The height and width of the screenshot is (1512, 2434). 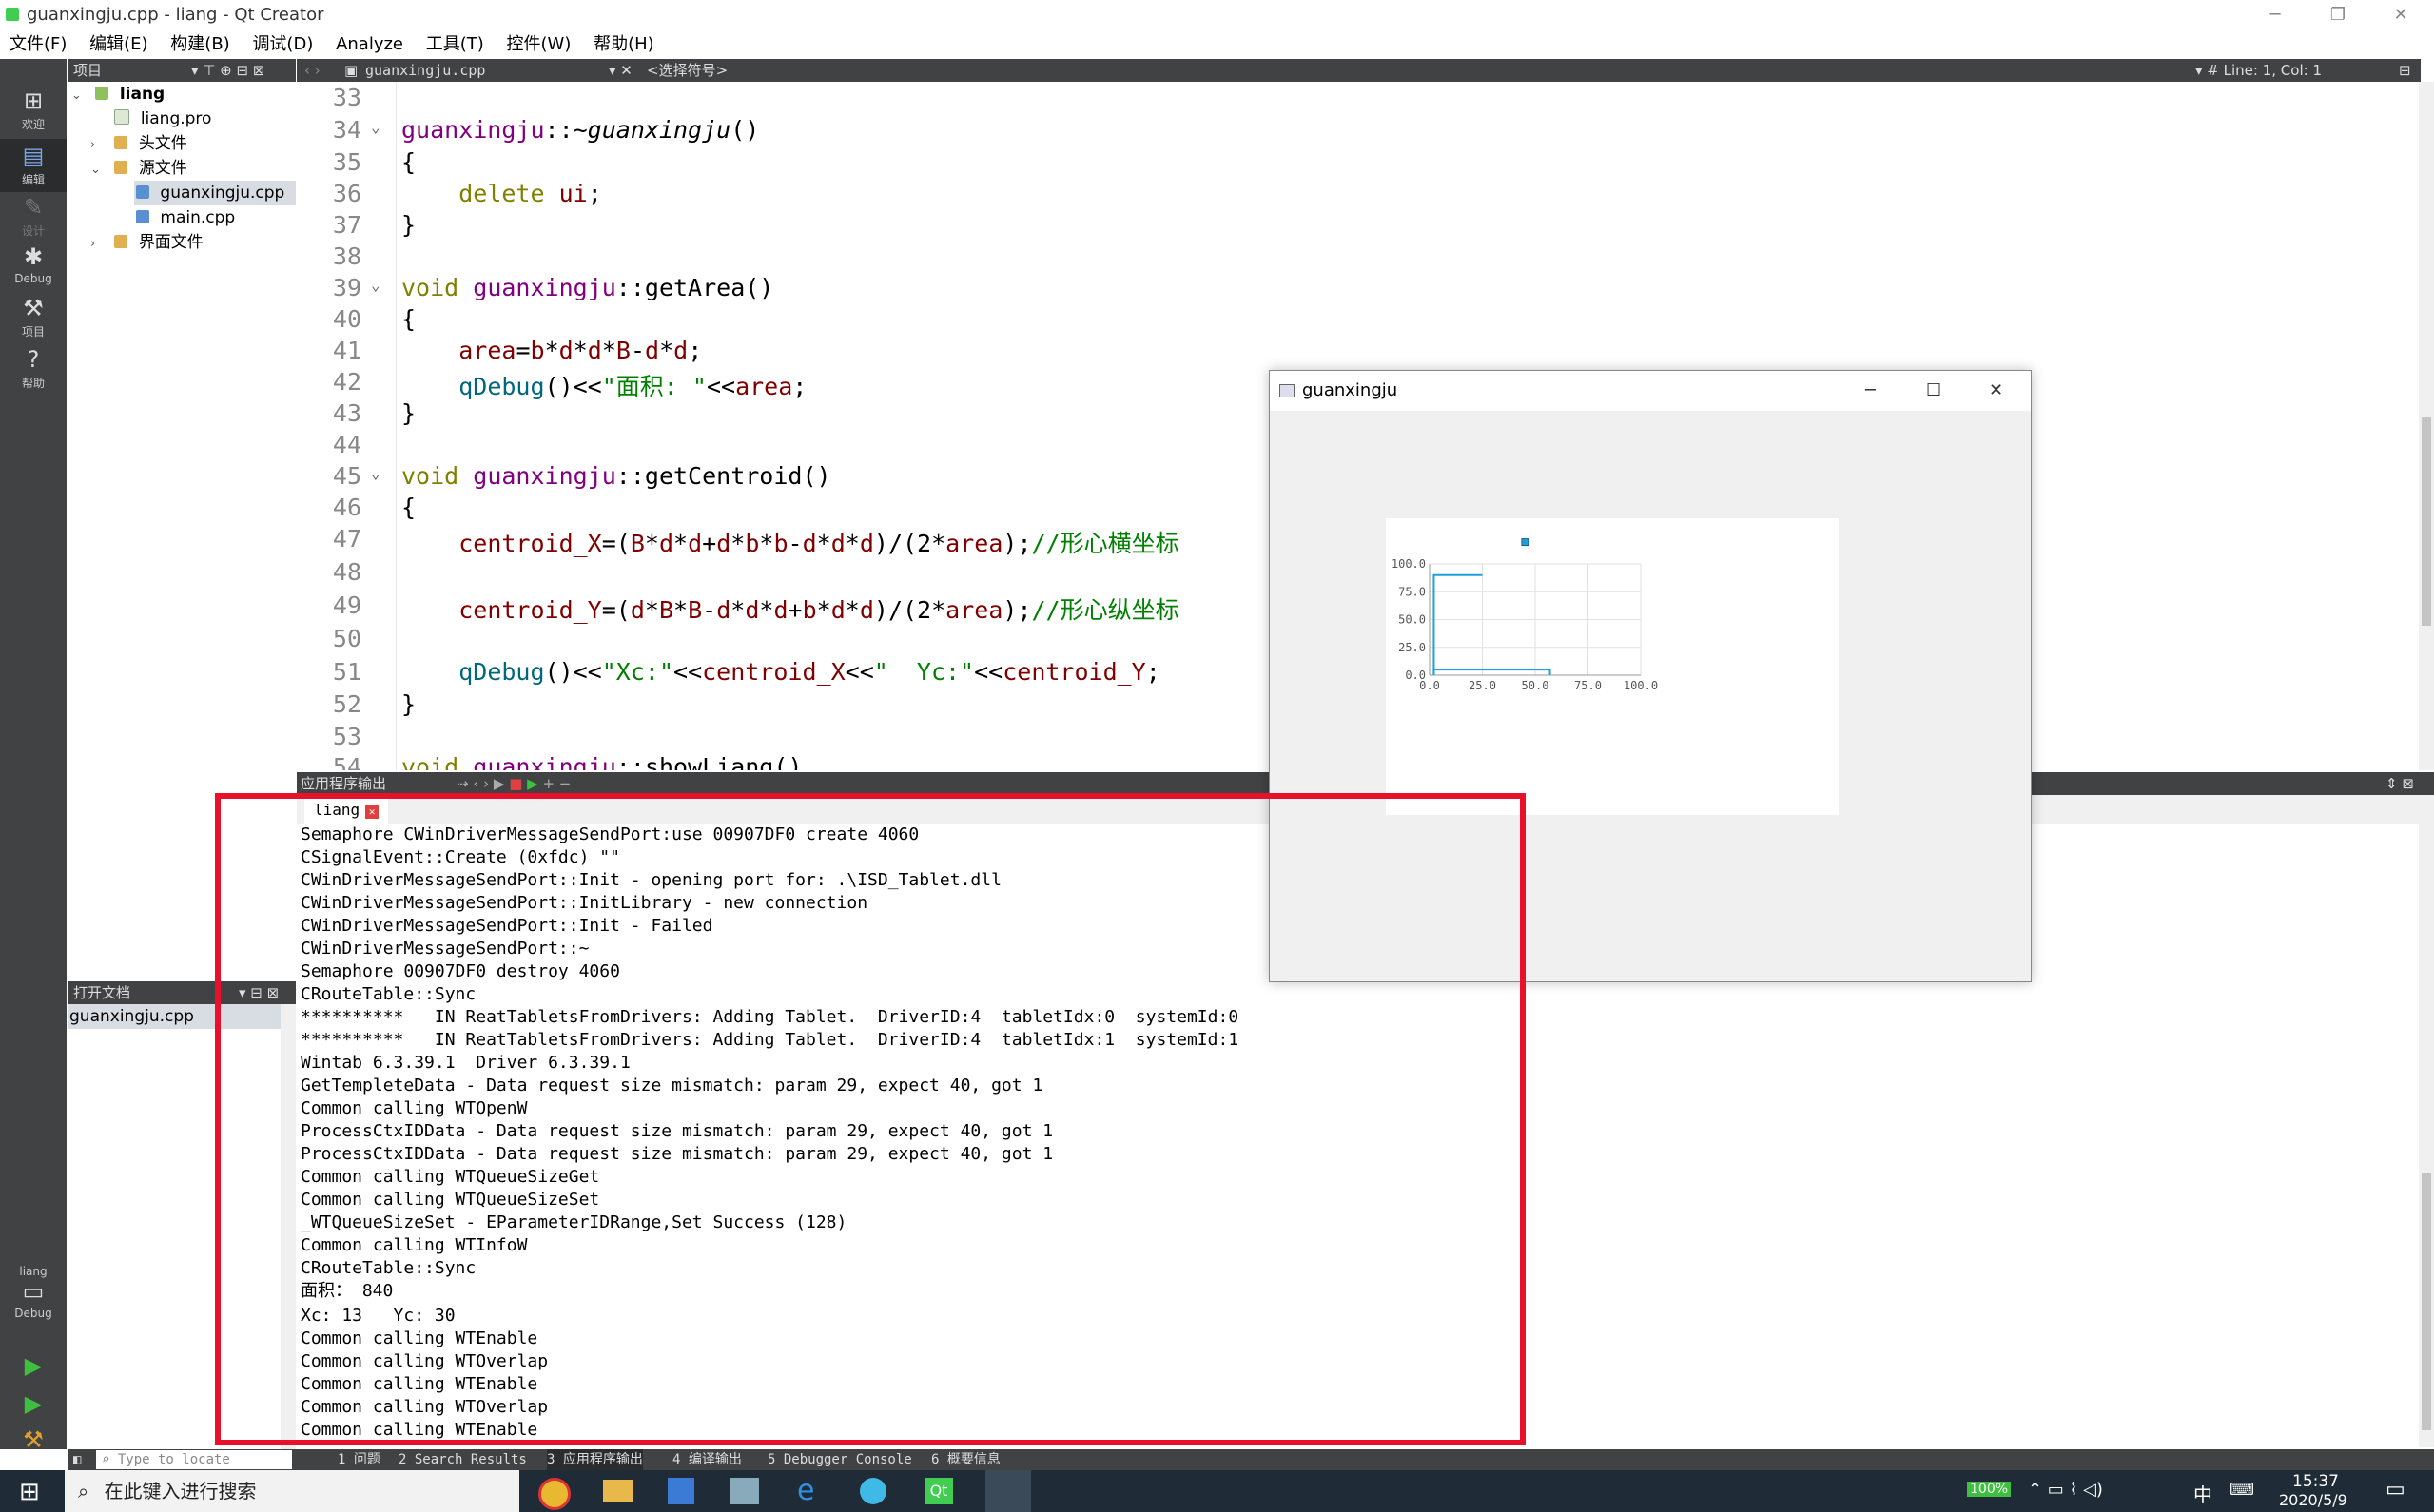 What do you see at coordinates (33, 317) in the screenshot?
I see `mode-projects: ⚒ 项目` at bounding box center [33, 317].